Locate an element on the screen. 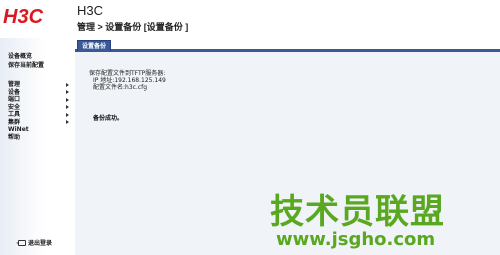 The image size is (500, 255). sidebar-item-tools: 工具 is located at coordinates (40, 115).